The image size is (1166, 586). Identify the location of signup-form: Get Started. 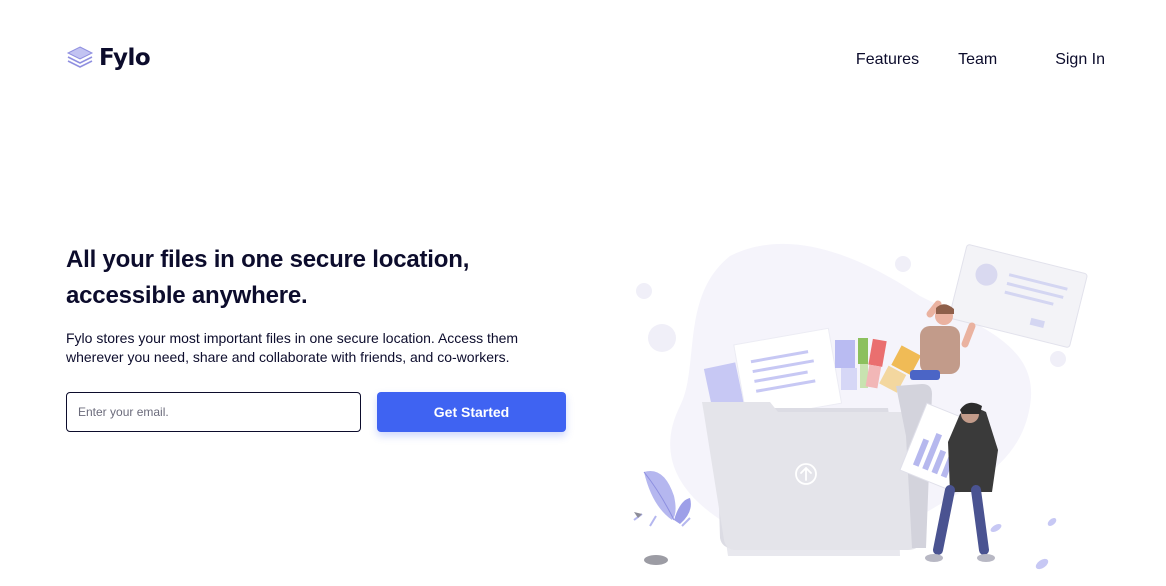
(316, 412).